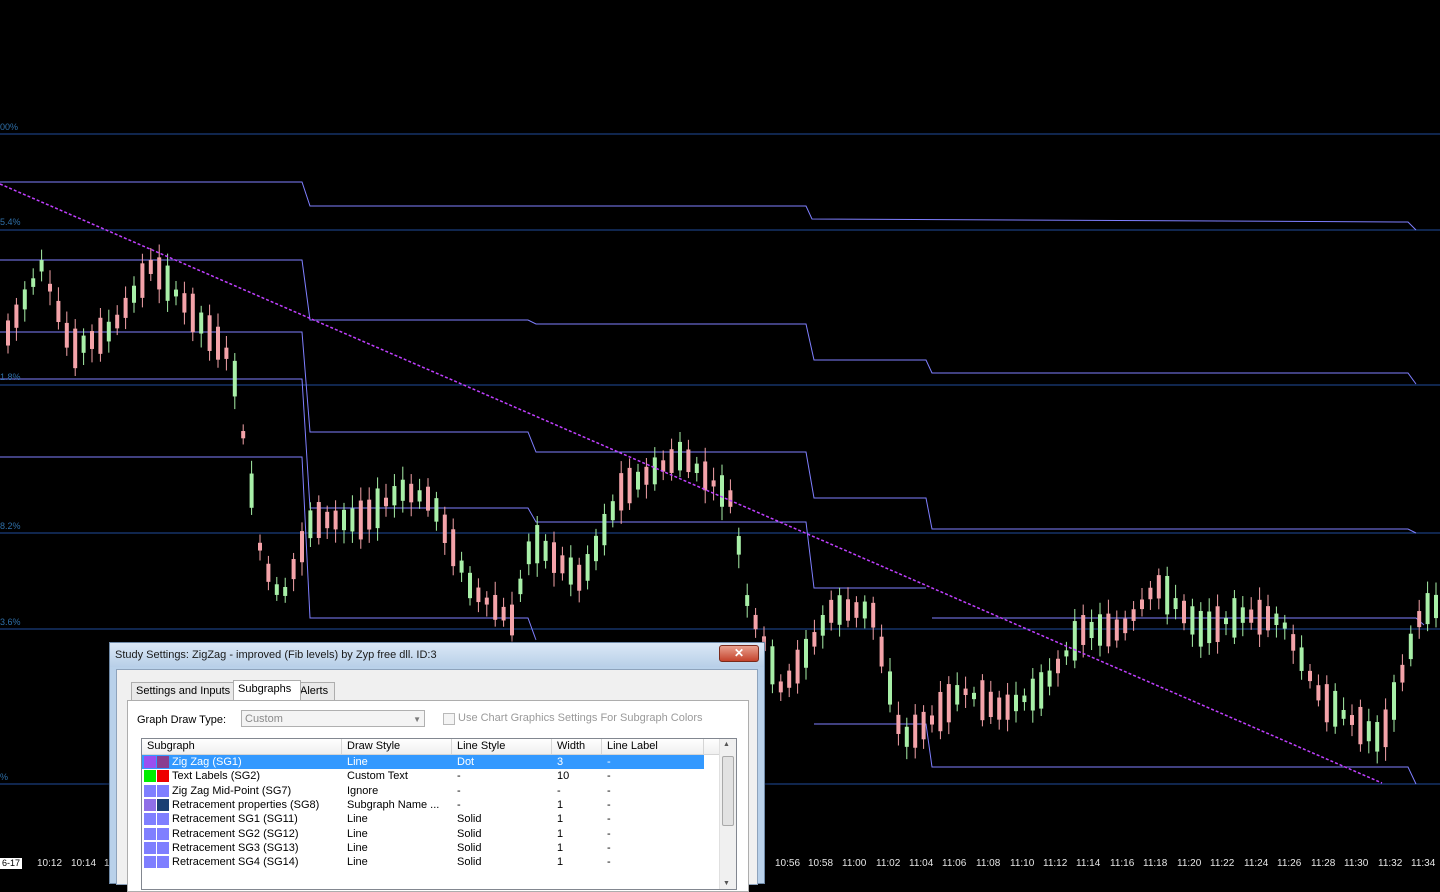 This screenshot has height=892, width=1440. I want to click on subgraph-name: Retracement SG2 (SG12), so click(235, 833).